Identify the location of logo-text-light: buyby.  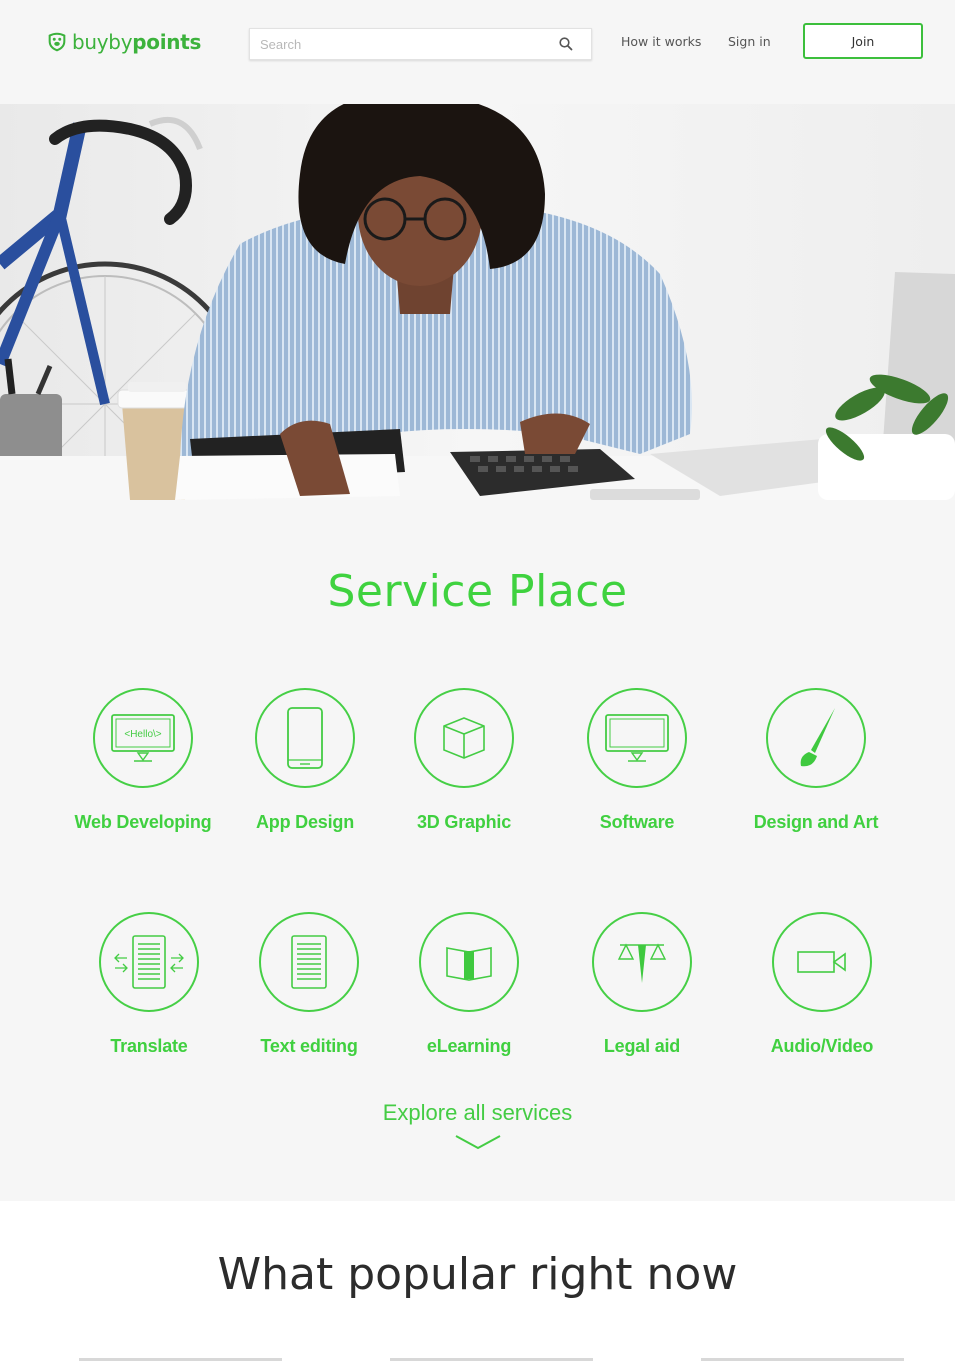
(102, 42).